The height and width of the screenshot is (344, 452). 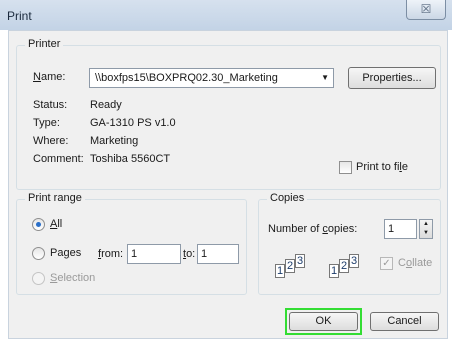 I want to click on to-field-value: 1, so click(x=204, y=254).